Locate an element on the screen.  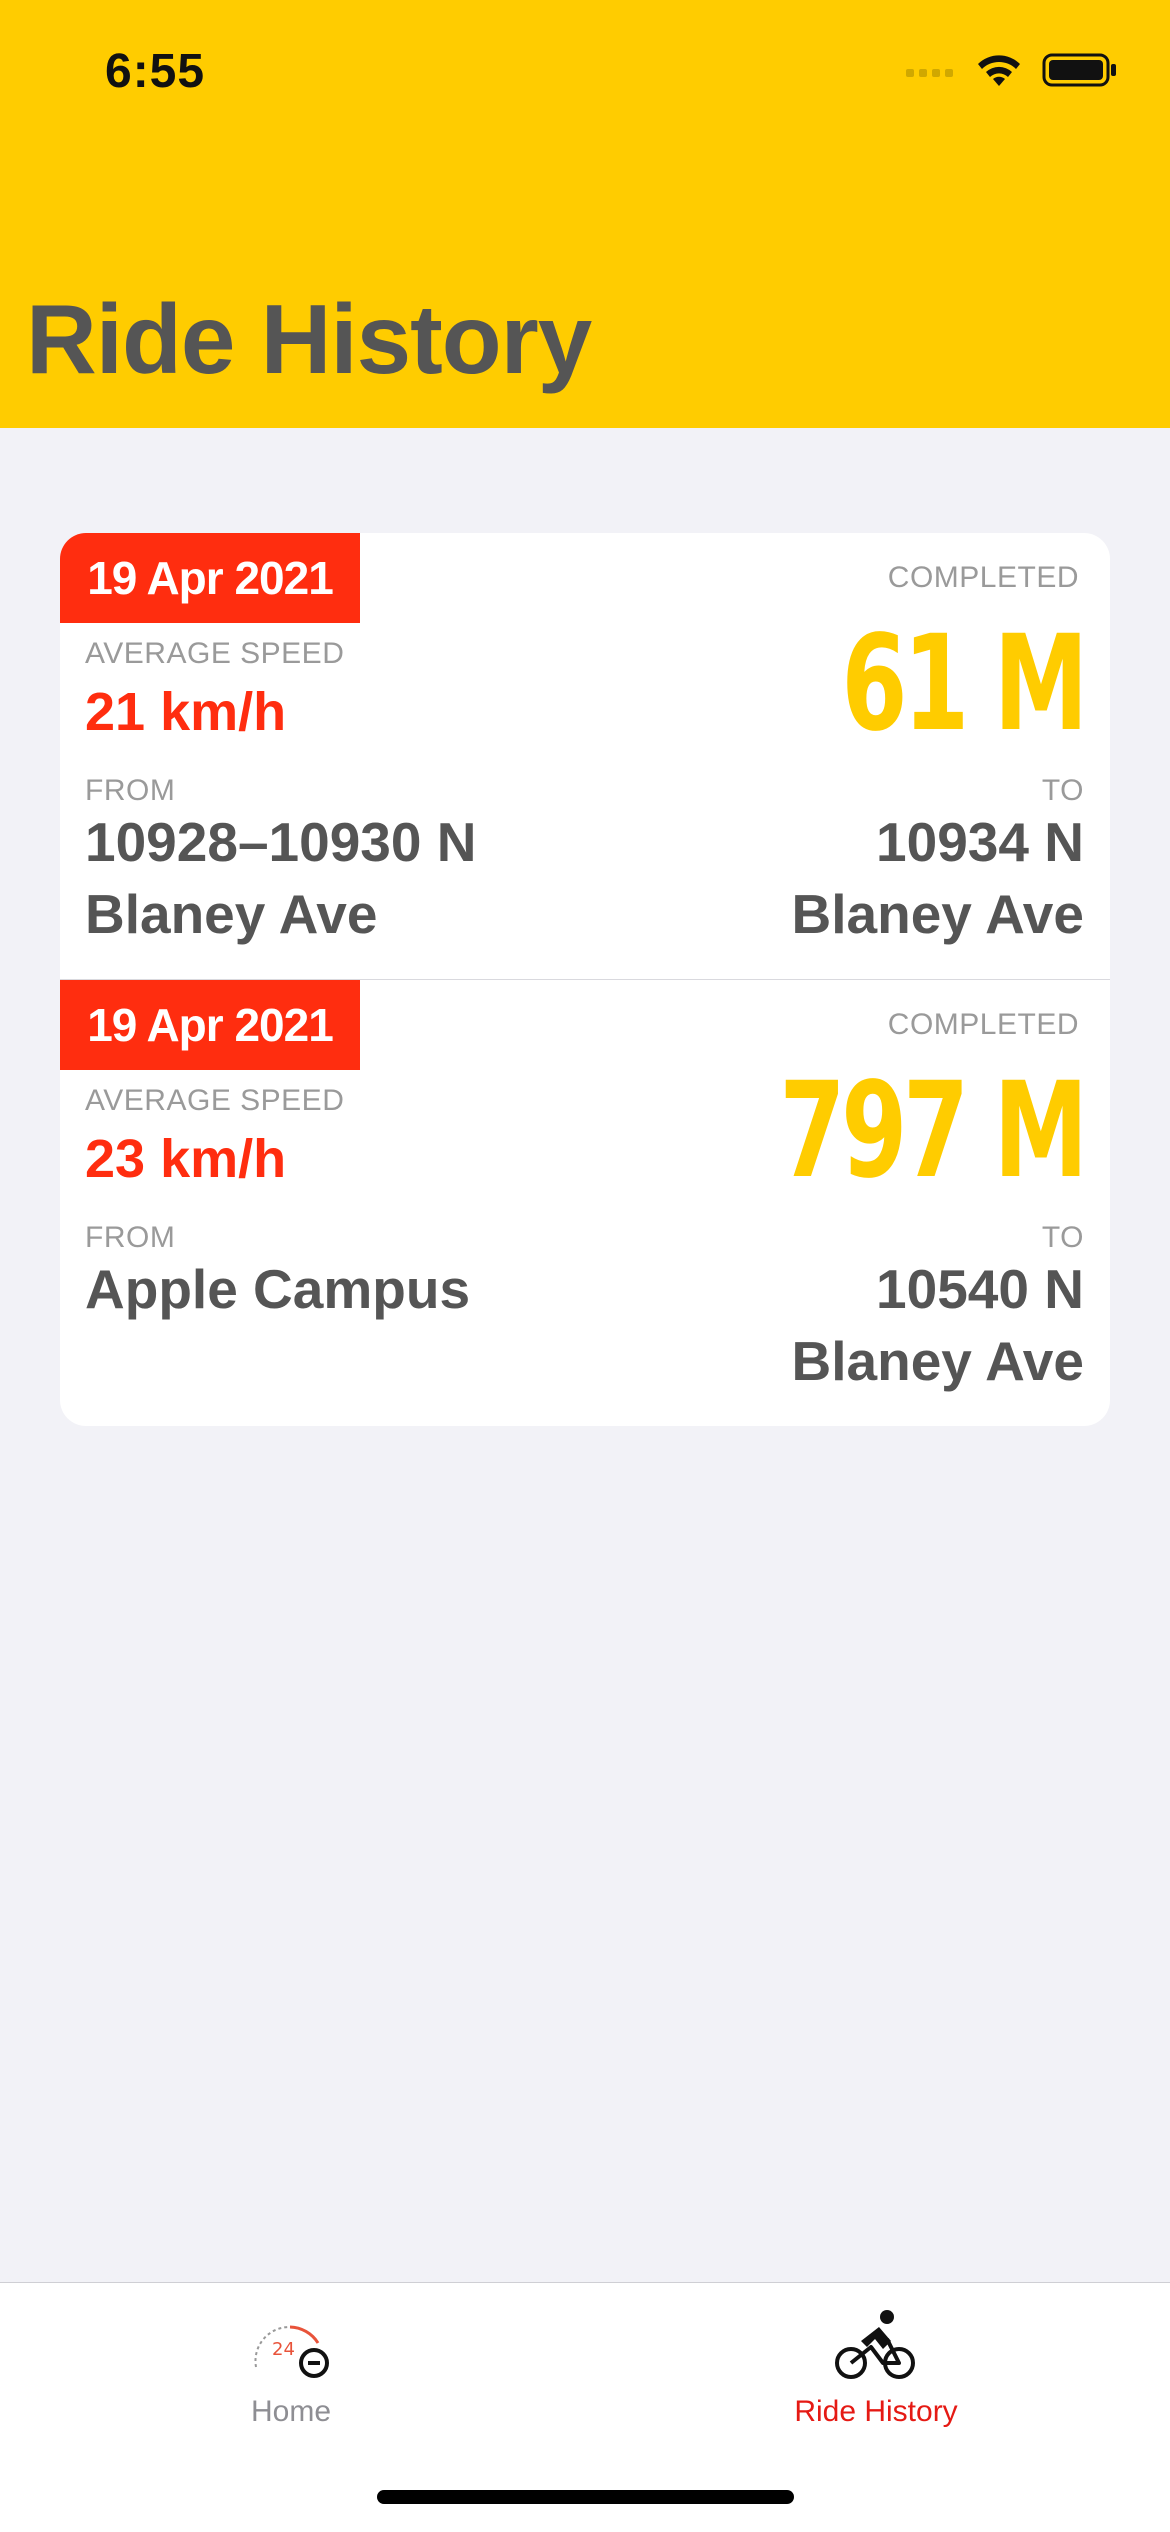
tab-home-label: Home is located at coordinates (291, 2411).